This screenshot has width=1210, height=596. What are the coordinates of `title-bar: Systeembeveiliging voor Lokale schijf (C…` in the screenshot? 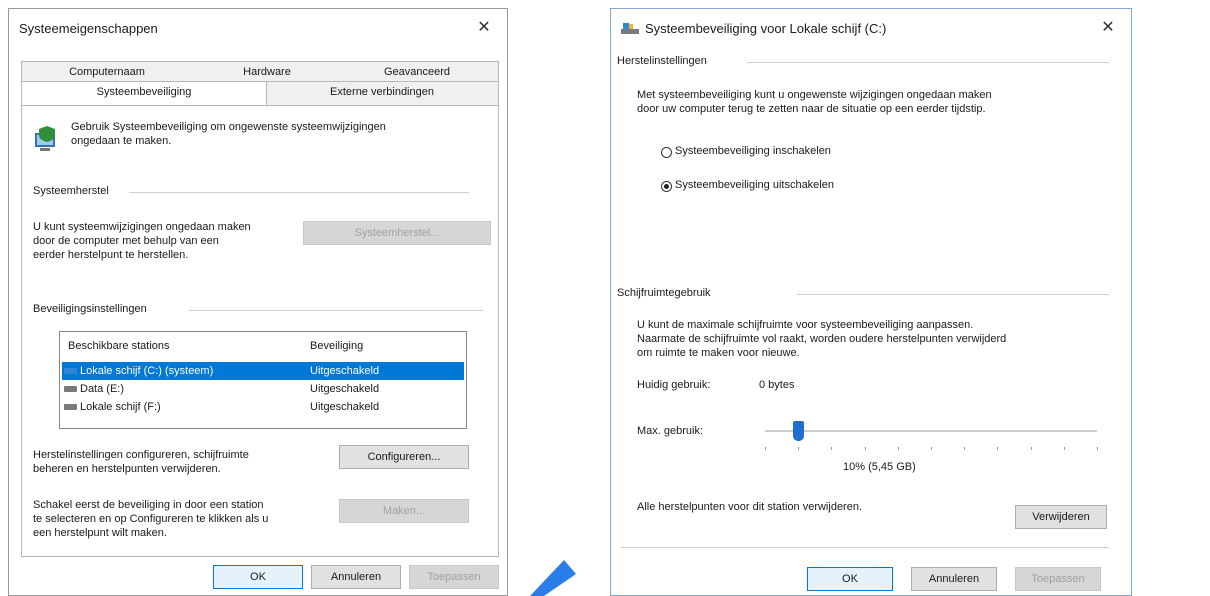 It's located at (871, 29).